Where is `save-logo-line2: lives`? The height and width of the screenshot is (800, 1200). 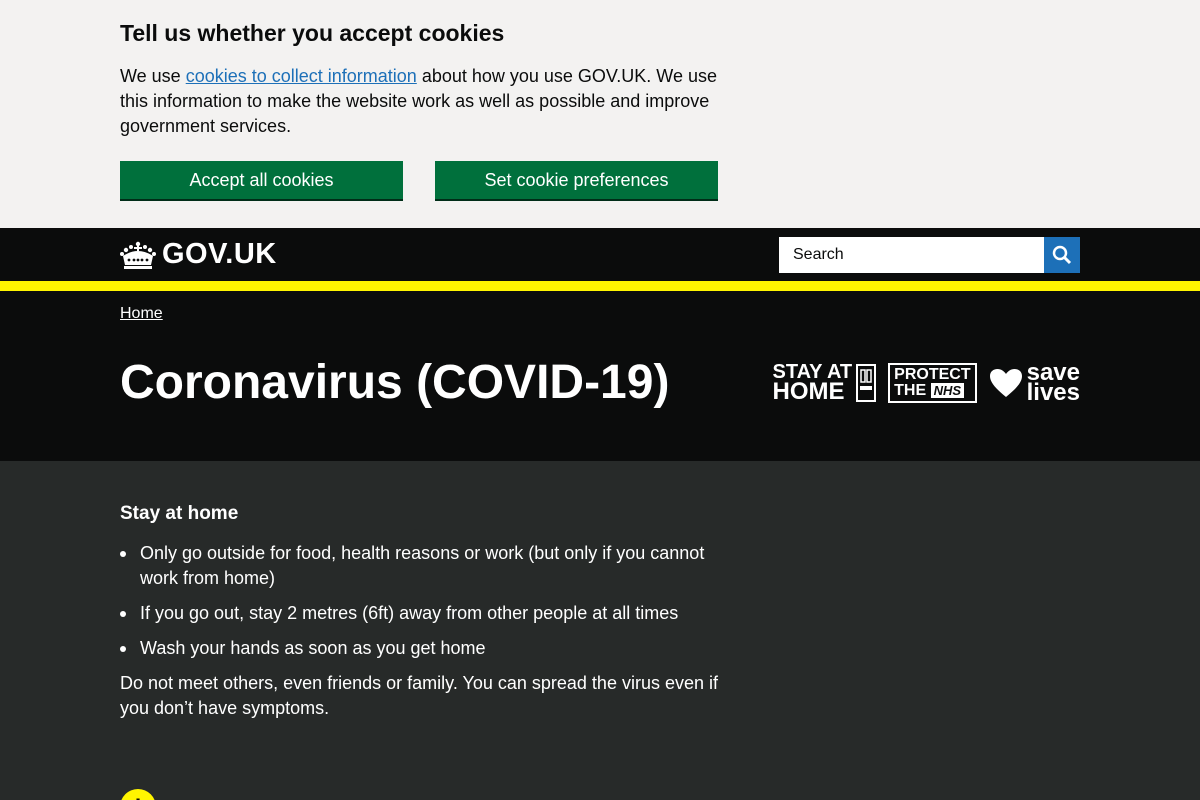
save-logo-line2: lives is located at coordinates (1053, 392).